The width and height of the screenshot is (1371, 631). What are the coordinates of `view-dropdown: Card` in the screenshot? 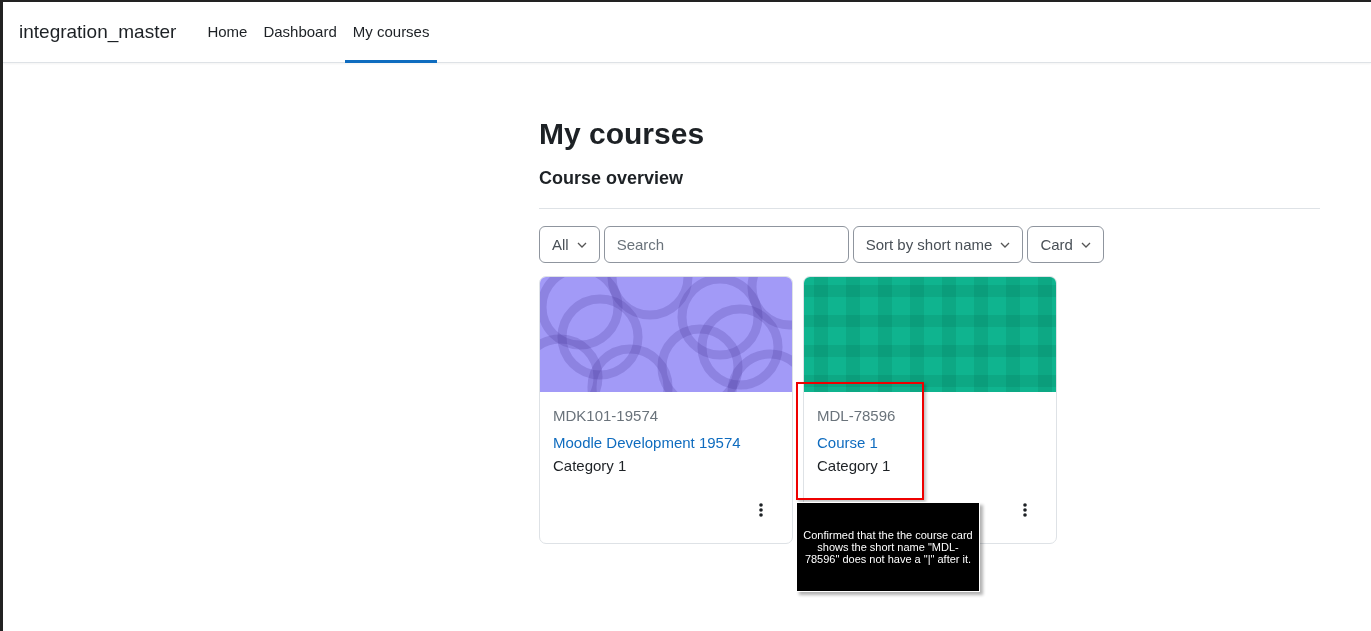 It's located at (1065, 244).